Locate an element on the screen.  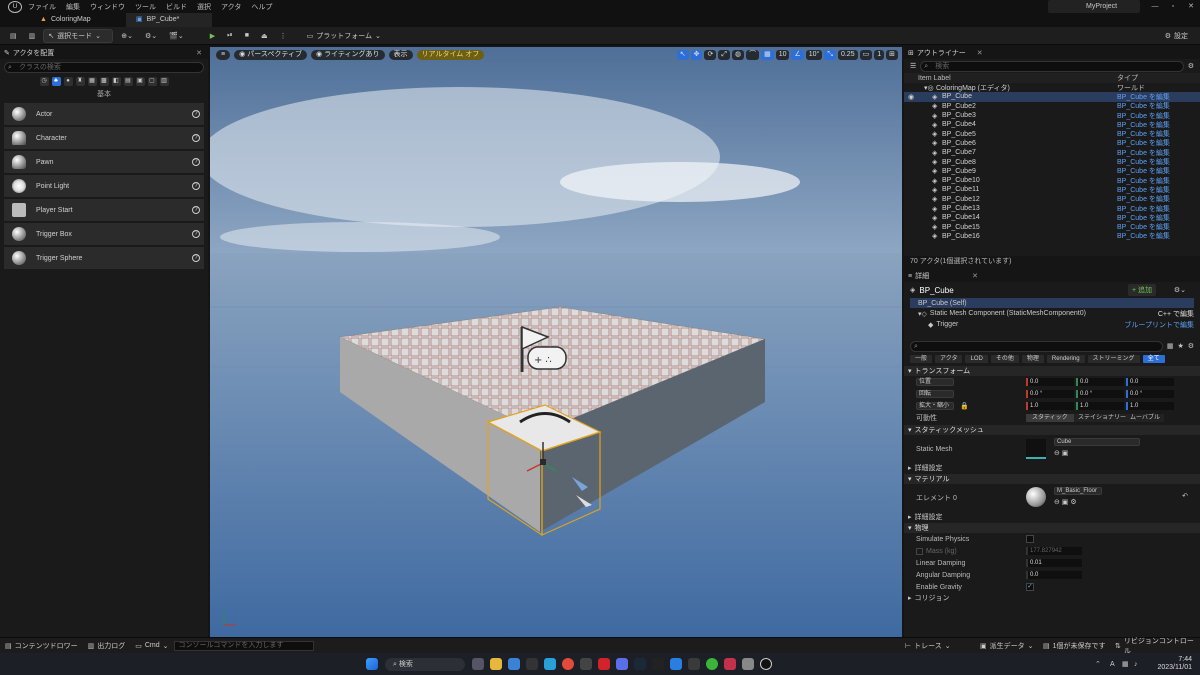
settings-button: ⚙ 設定 is located at coordinates (1176, 36).